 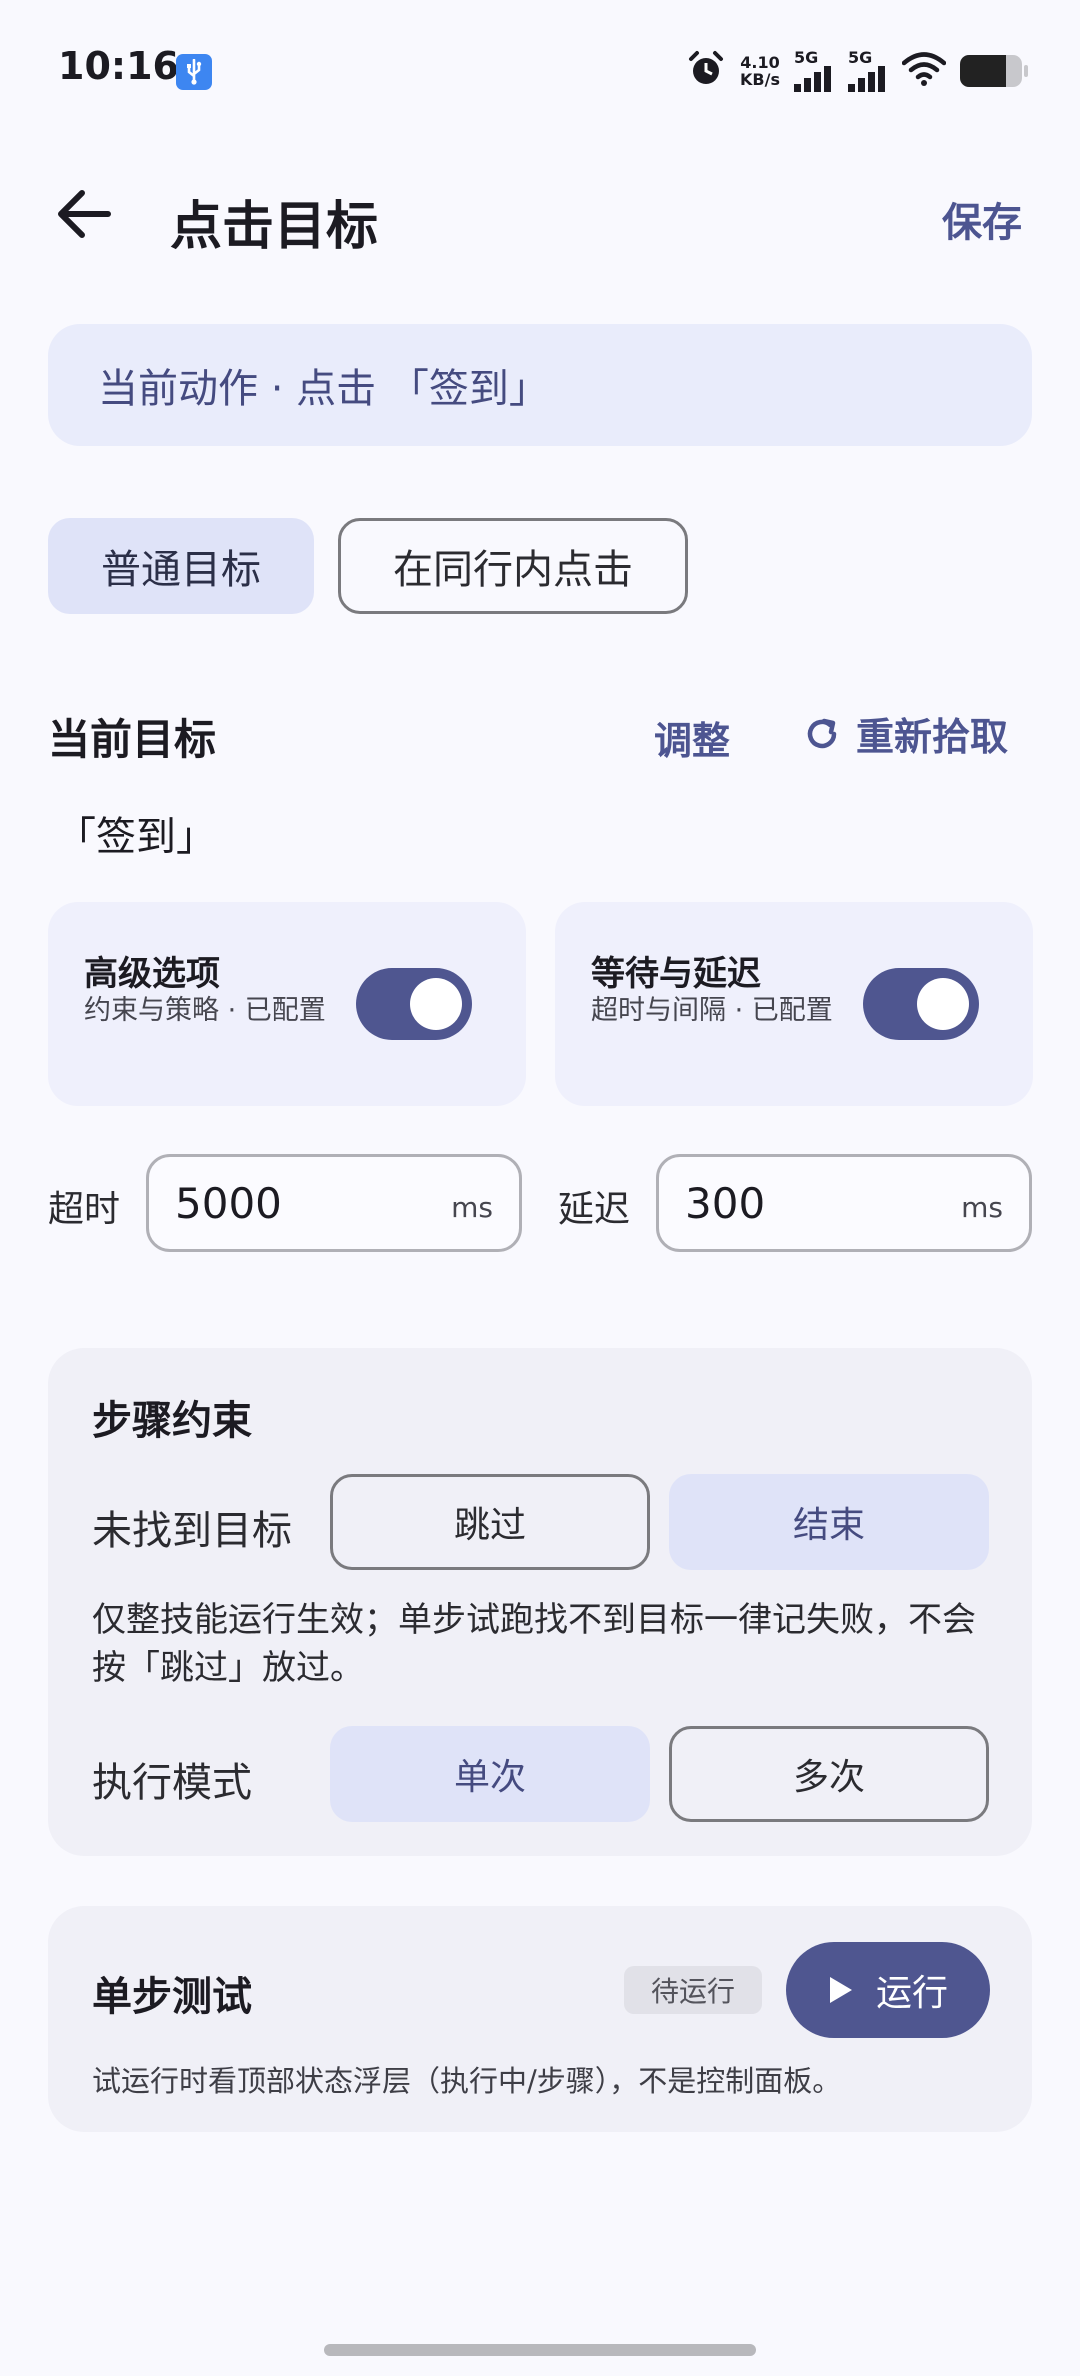 I want to click on signal-2: 5G, so click(x=868, y=71).